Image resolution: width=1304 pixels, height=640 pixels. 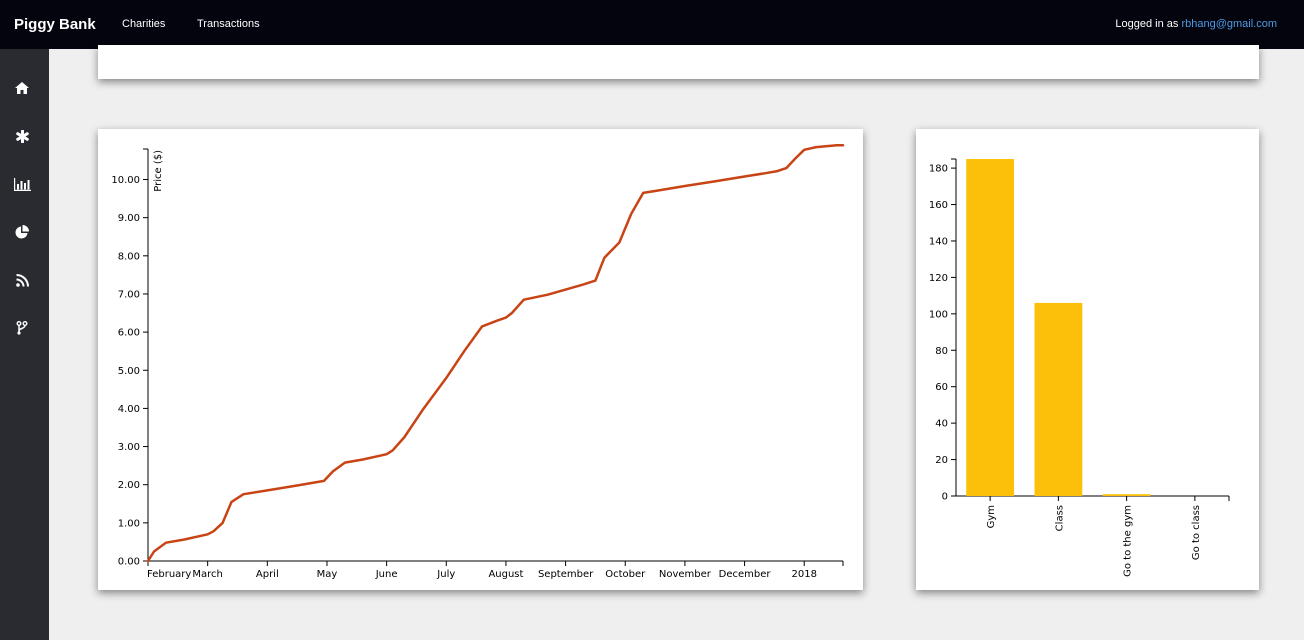 What do you see at coordinates (745, 574) in the screenshot?
I see `x-tick-label: December` at bounding box center [745, 574].